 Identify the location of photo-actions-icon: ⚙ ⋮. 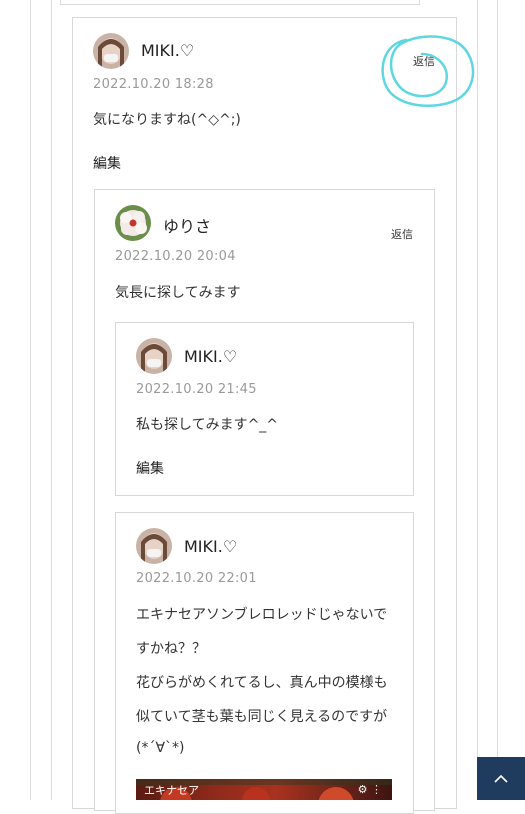
(370, 789).